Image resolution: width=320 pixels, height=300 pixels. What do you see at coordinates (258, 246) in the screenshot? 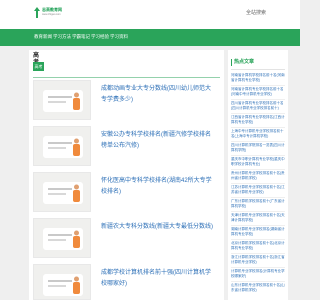
I see `sidebar-item: 北京计算机学校排名前十名(北京计算机专业学校)` at bounding box center [258, 246].